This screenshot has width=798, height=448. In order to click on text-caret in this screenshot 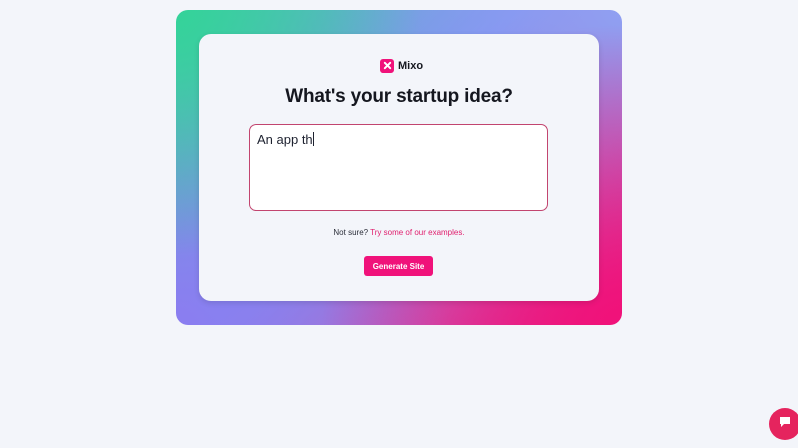, I will do `click(313, 139)`.